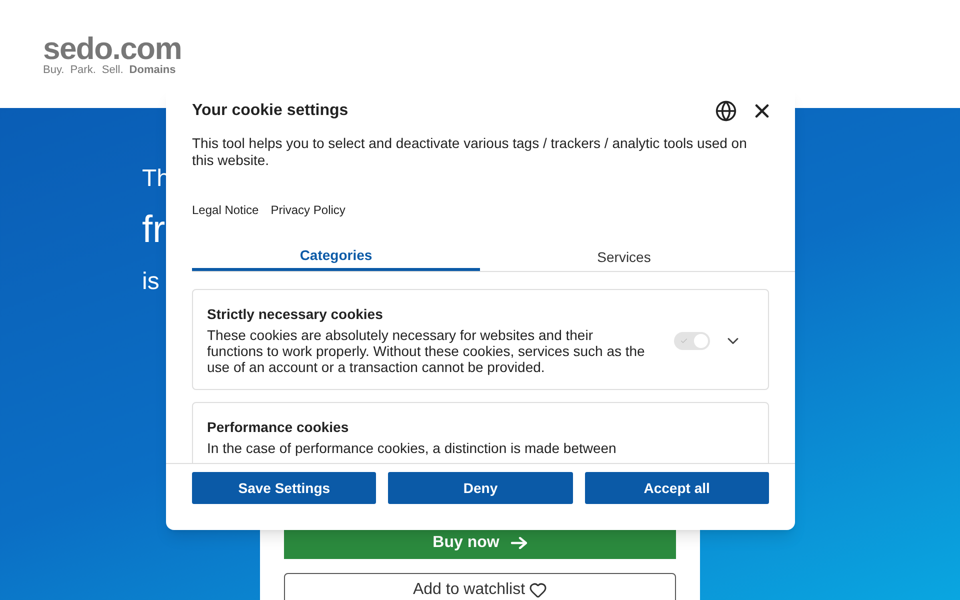  I want to click on dialog-title: Your cookie settings, so click(270, 111).